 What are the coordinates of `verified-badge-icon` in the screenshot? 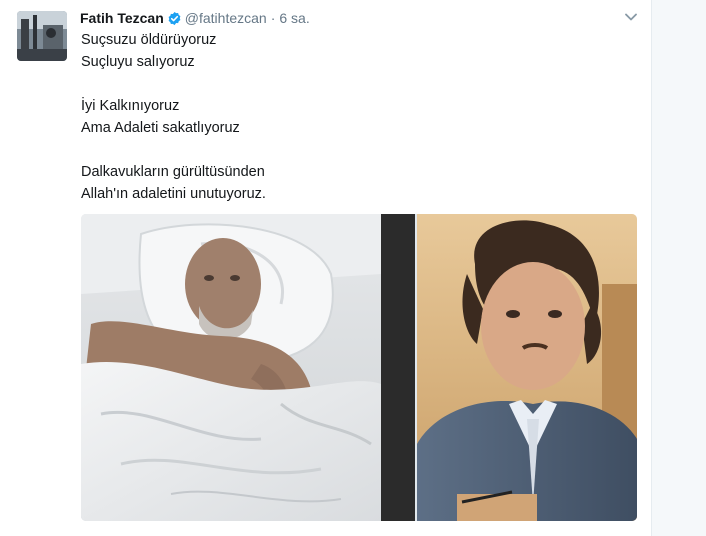 It's located at (174, 18).